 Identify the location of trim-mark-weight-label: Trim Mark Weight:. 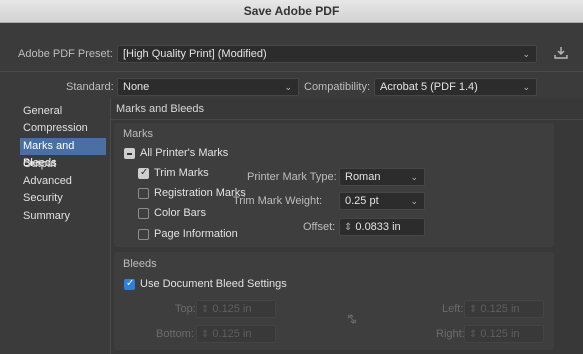
(278, 201).